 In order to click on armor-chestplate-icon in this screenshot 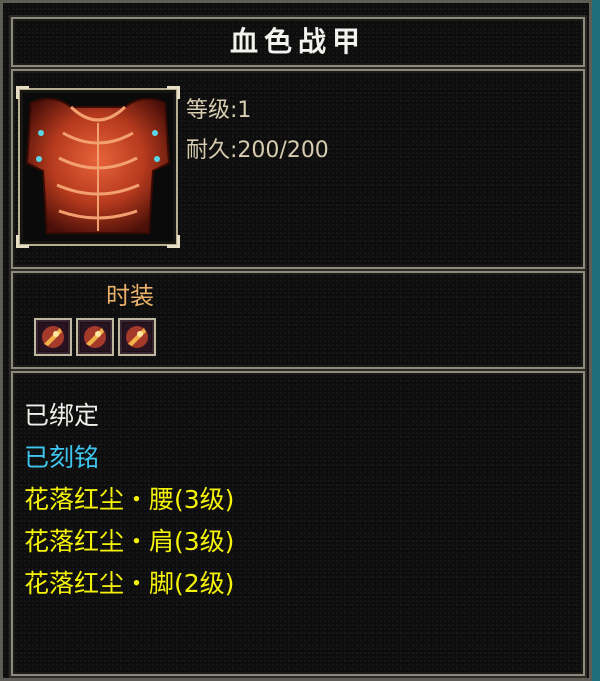, I will do `click(98, 165)`.